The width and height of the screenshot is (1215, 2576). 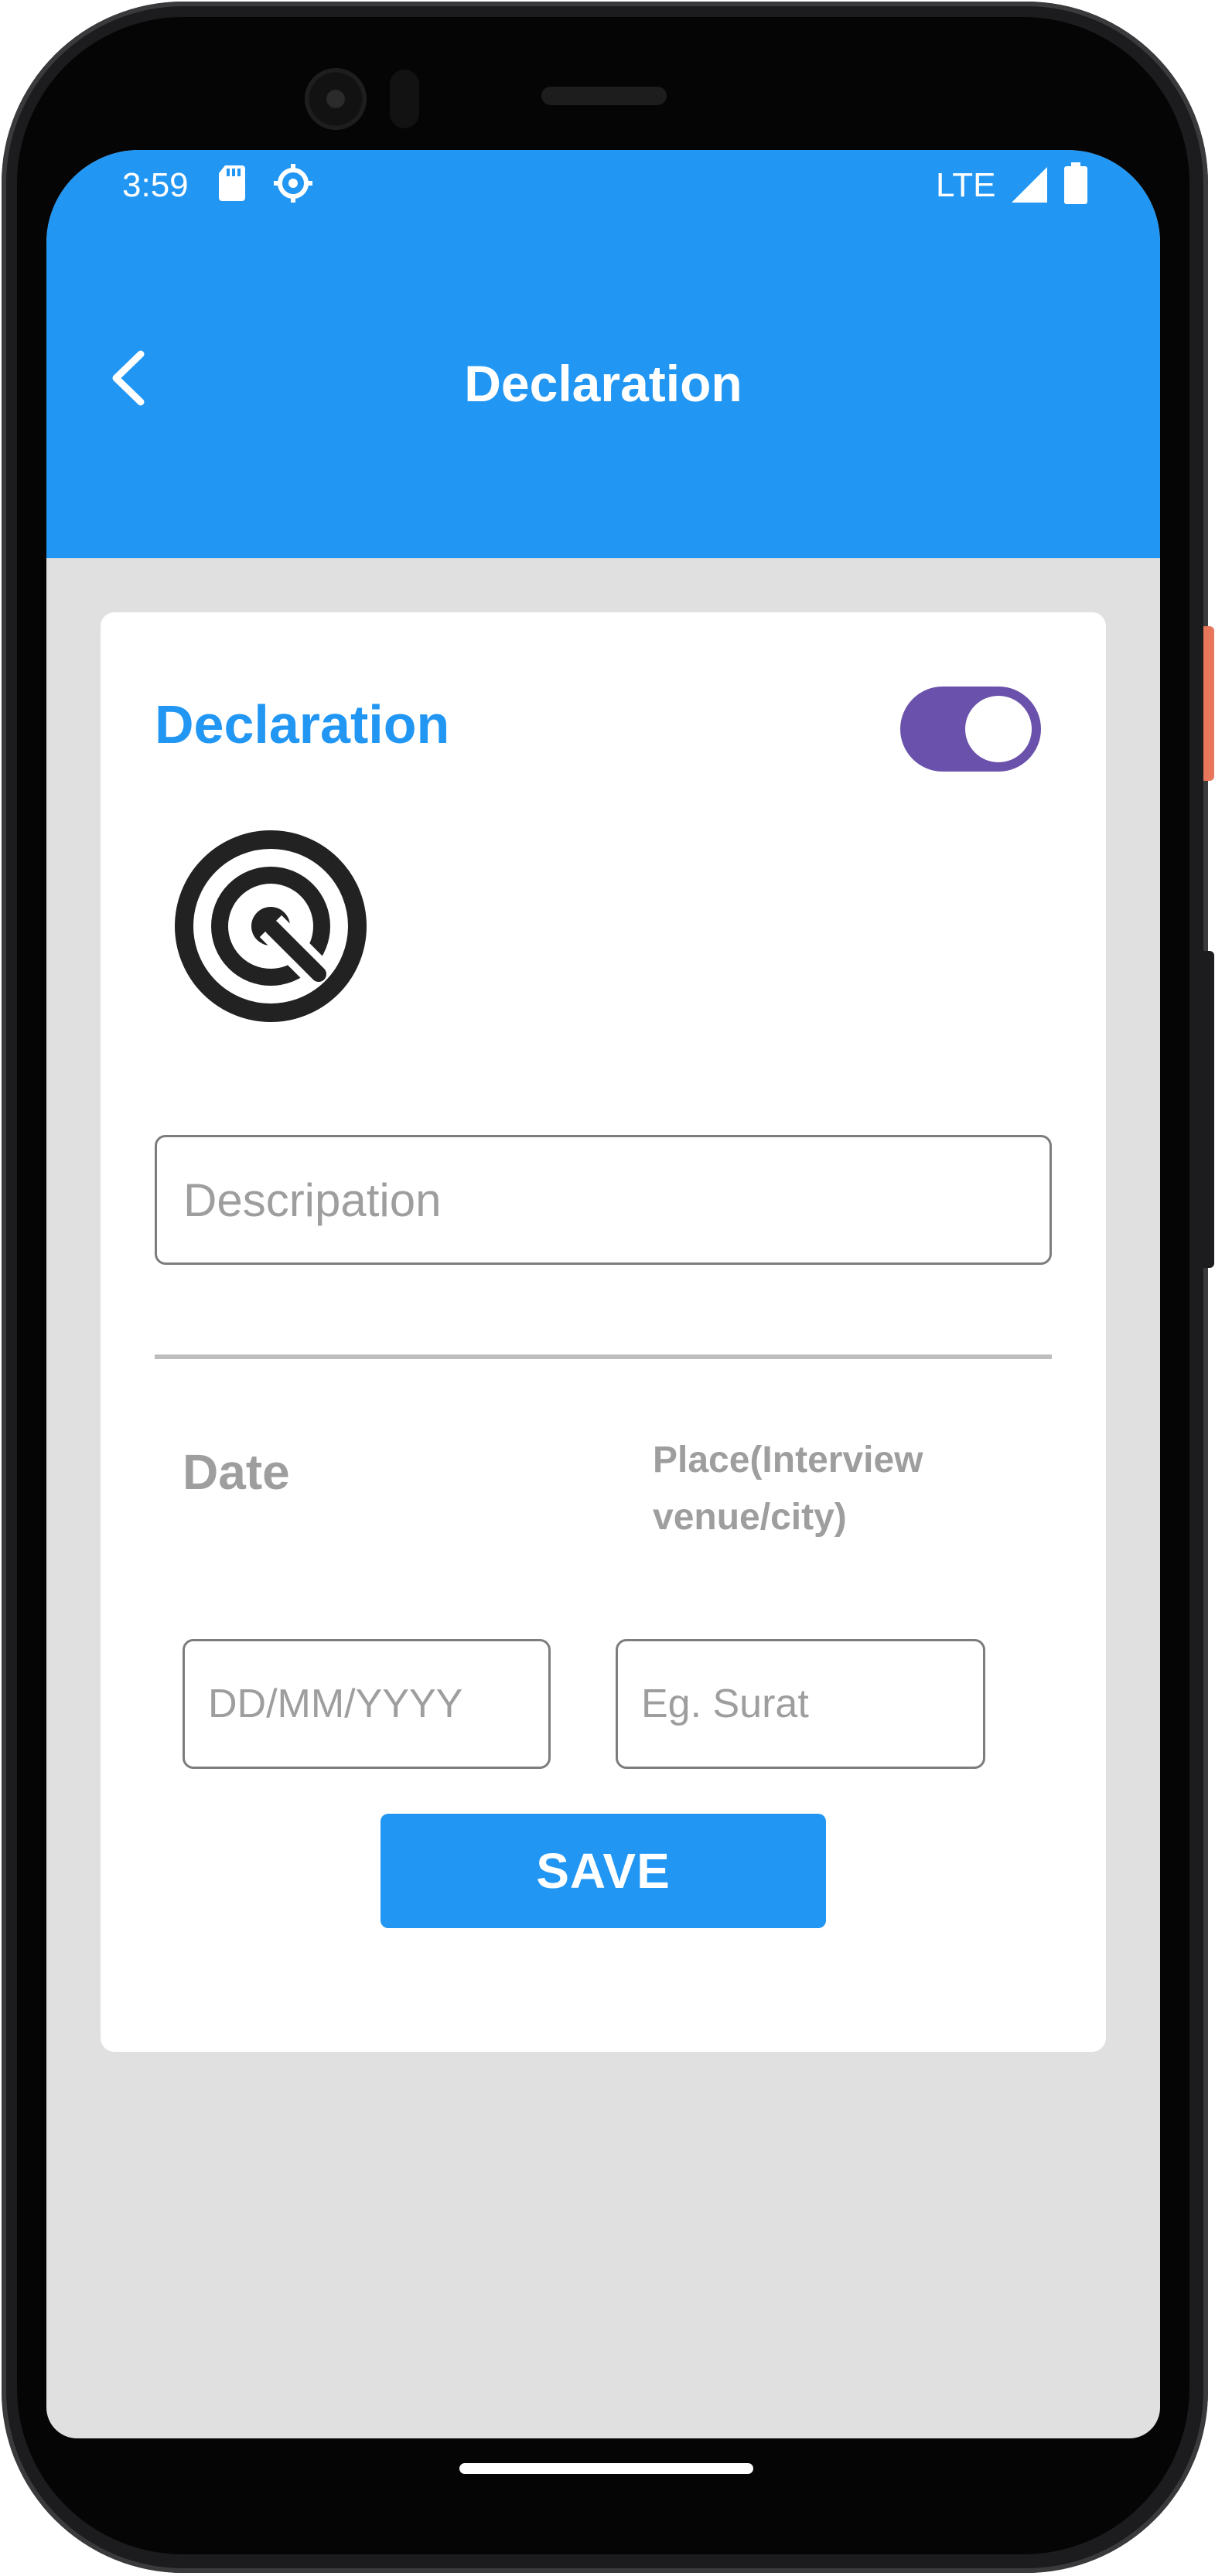 I want to click on power-button, so click(x=1208, y=703).